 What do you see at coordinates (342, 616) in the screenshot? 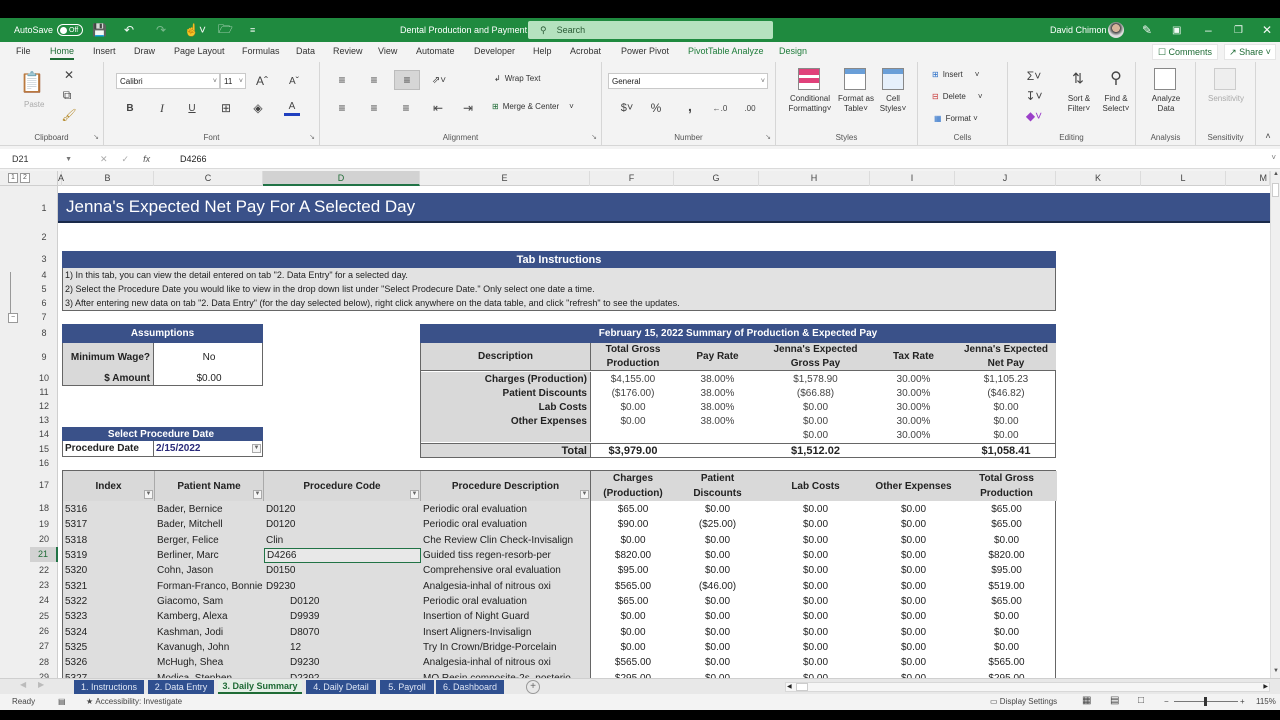
I see `table-cell: D9939` at bounding box center [342, 616].